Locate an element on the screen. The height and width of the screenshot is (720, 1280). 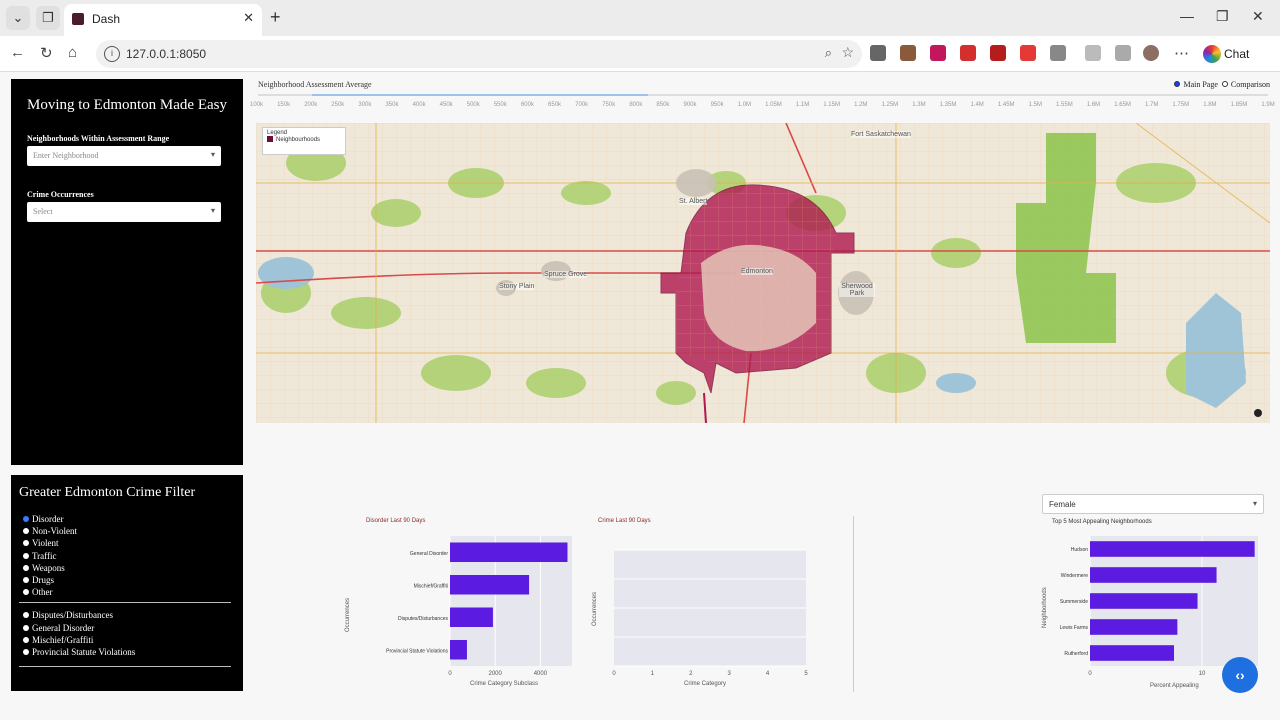
dash-debug-button: ‹› is located at coordinates (1240, 675).